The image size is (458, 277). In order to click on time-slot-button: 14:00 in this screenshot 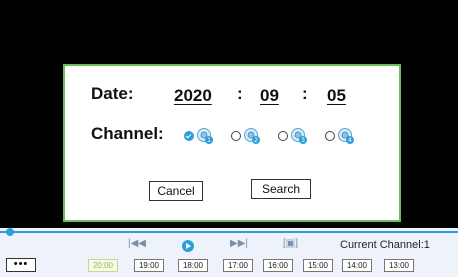, I will do `click(357, 265)`.